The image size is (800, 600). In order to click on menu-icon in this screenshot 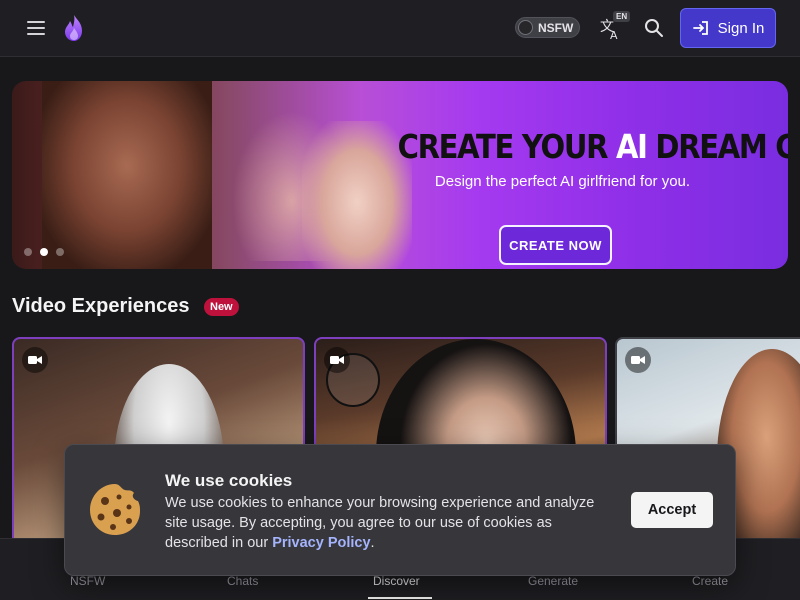, I will do `click(36, 28)`.